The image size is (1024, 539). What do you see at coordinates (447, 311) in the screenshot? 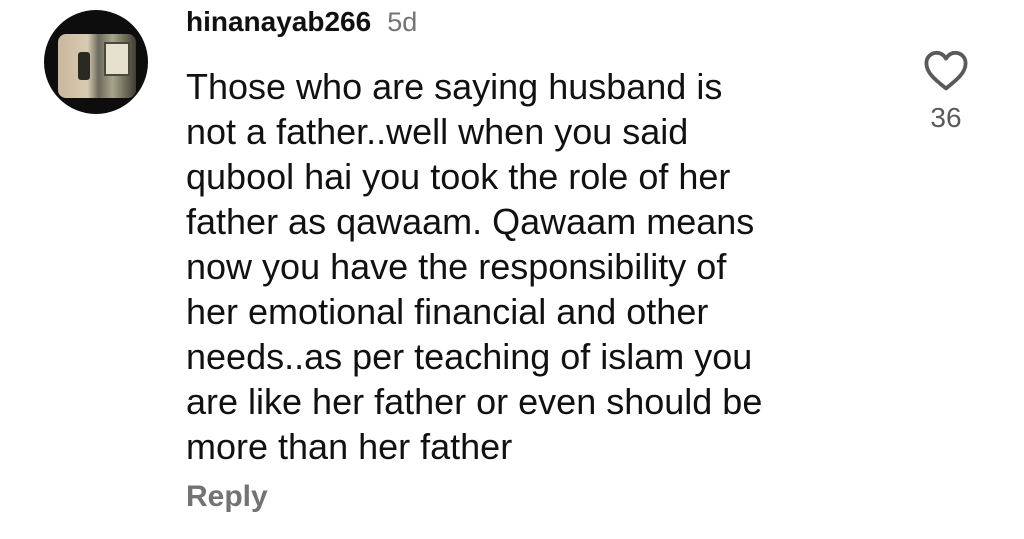
I see `comment-text-line: her emotional financial and other` at bounding box center [447, 311].